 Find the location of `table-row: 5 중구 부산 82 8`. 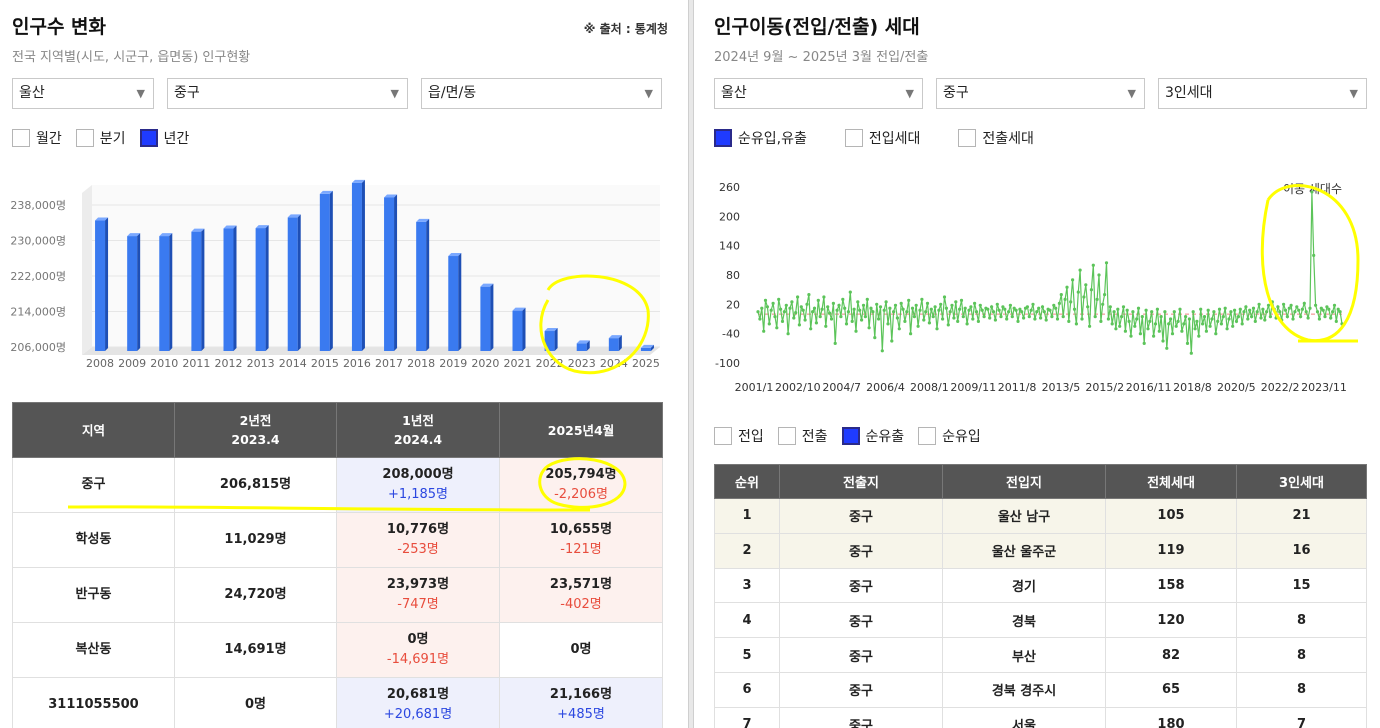

table-row: 5 중구 부산 82 8 is located at coordinates (1040, 655).